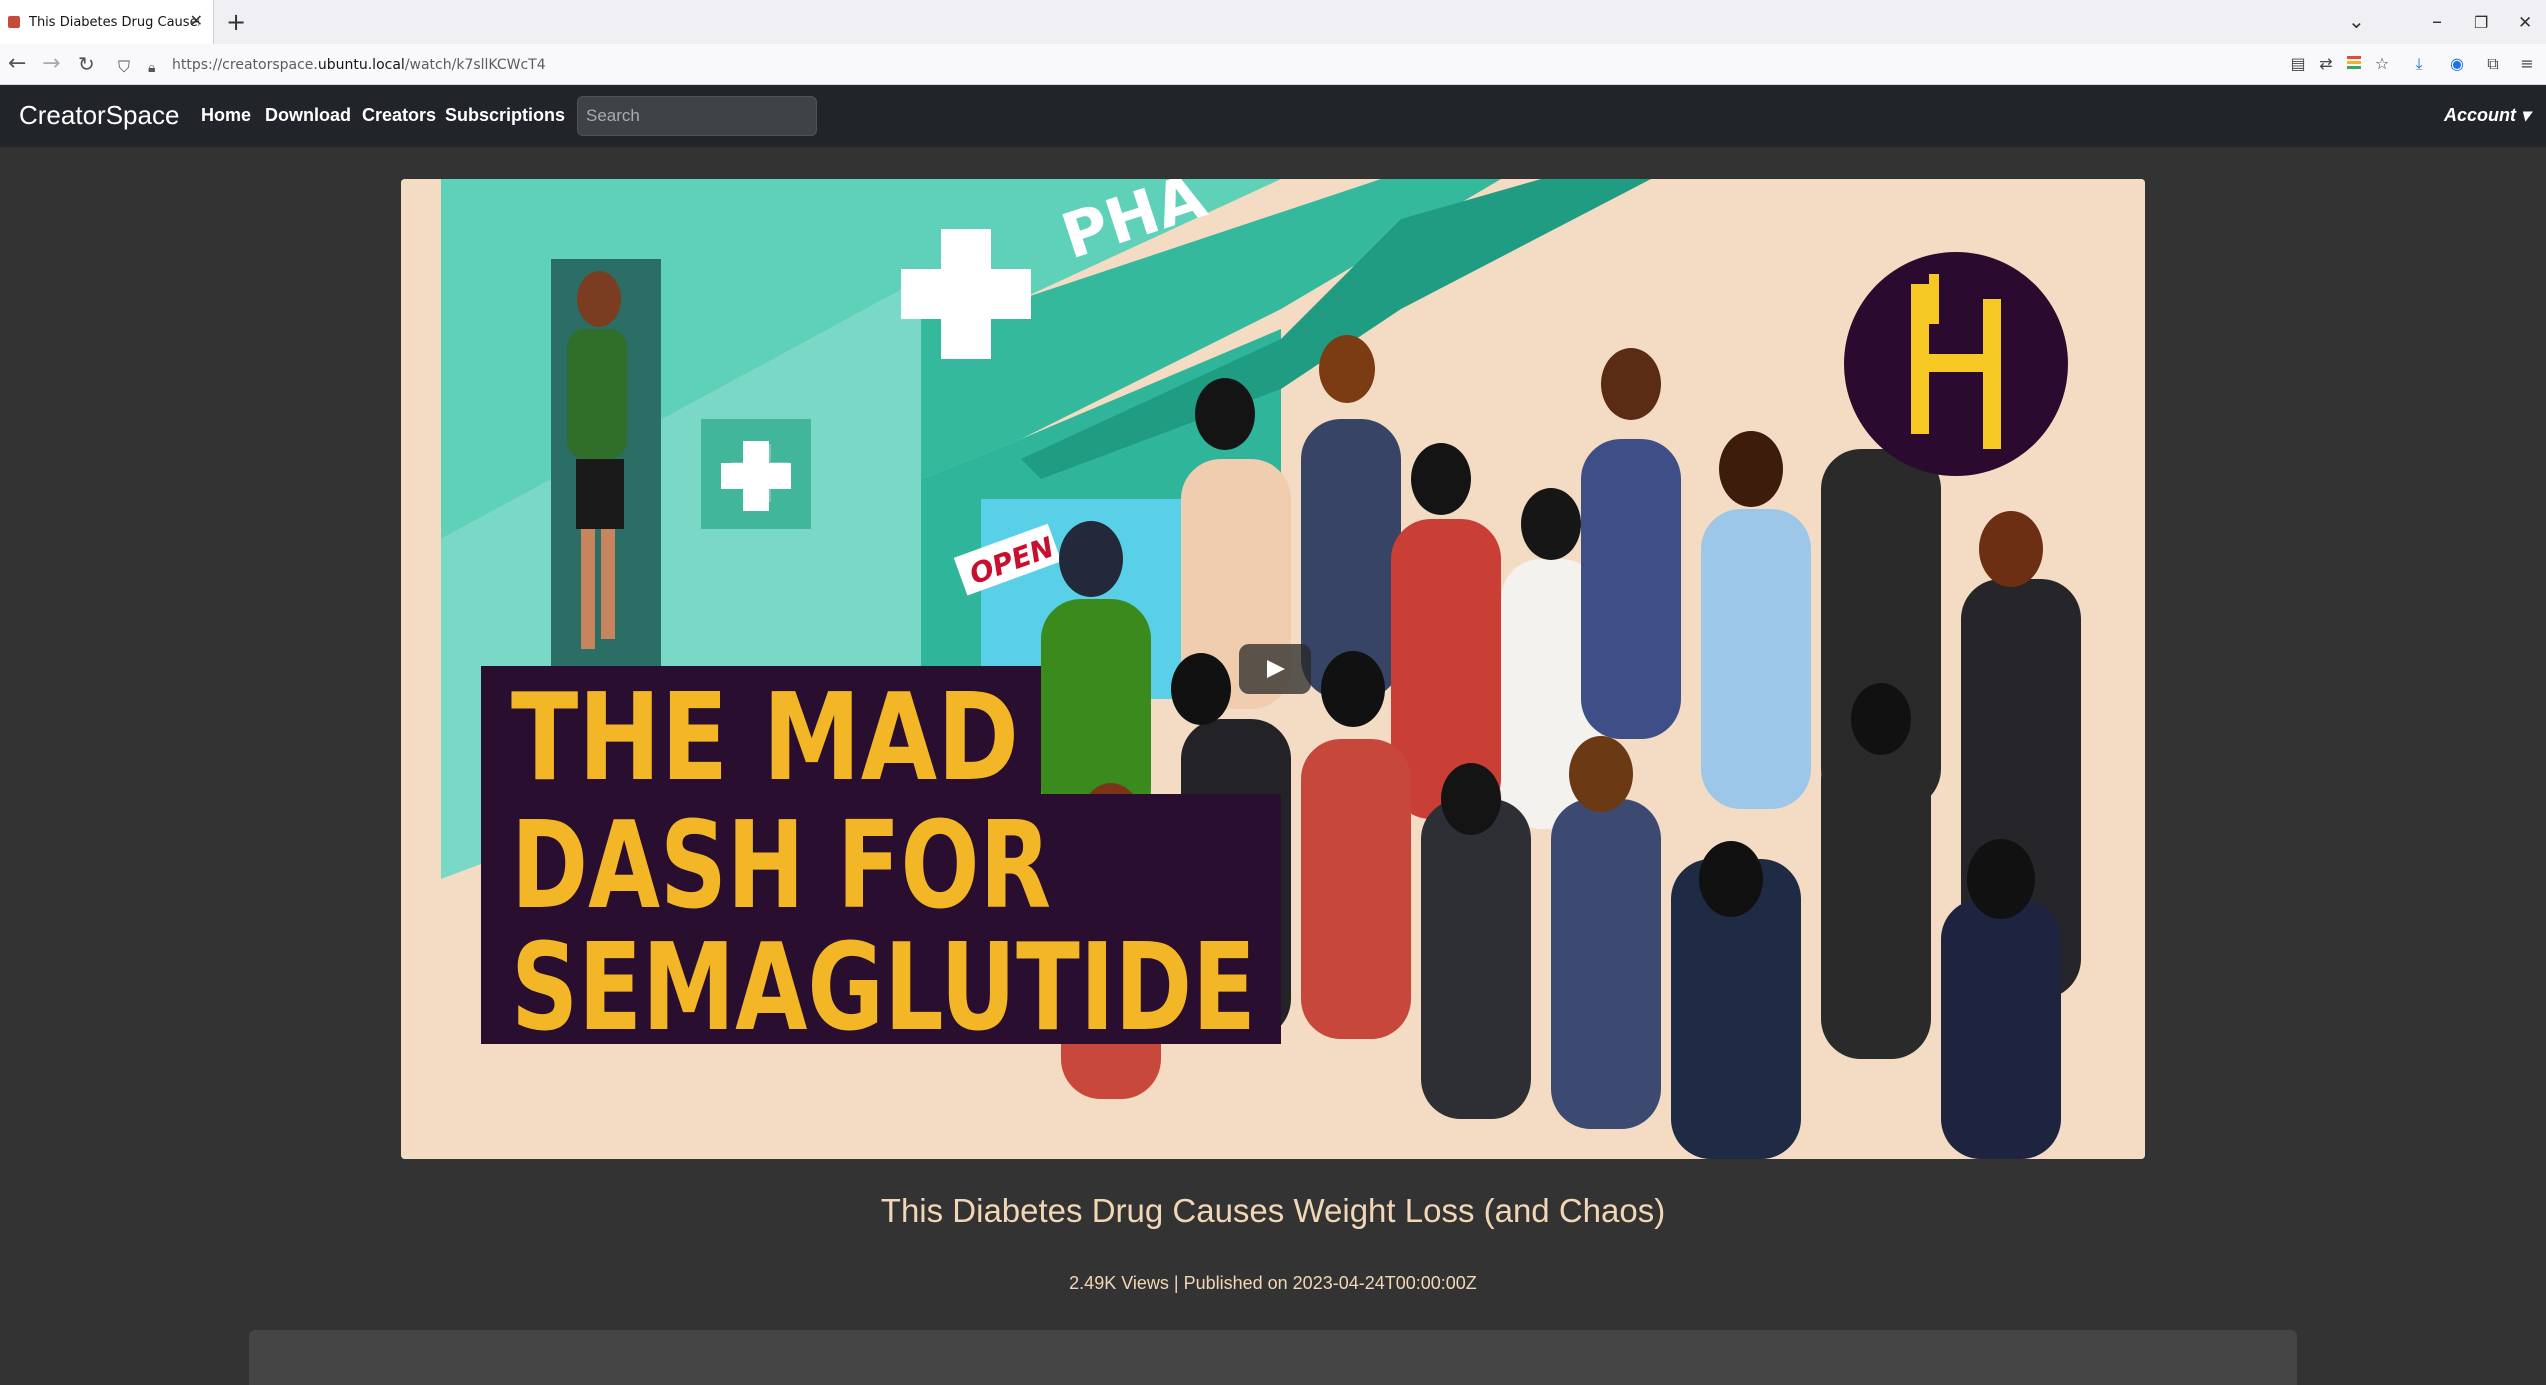  Describe the element at coordinates (2382, 64) in the screenshot. I see `star-icon: ☆` at that location.